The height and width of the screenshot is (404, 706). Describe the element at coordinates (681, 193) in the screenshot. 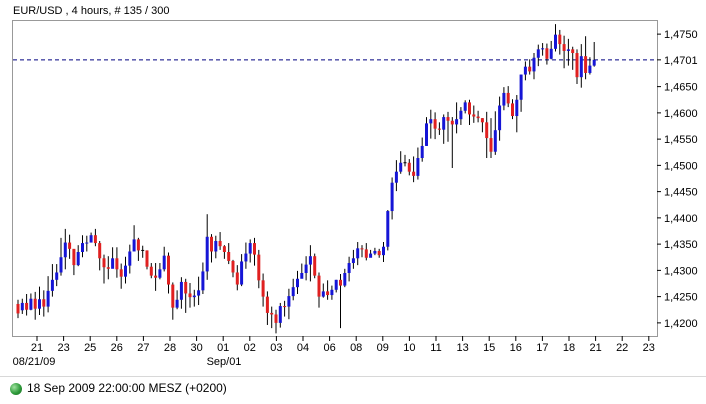

I see `y-tick-label: 1,4450` at that location.